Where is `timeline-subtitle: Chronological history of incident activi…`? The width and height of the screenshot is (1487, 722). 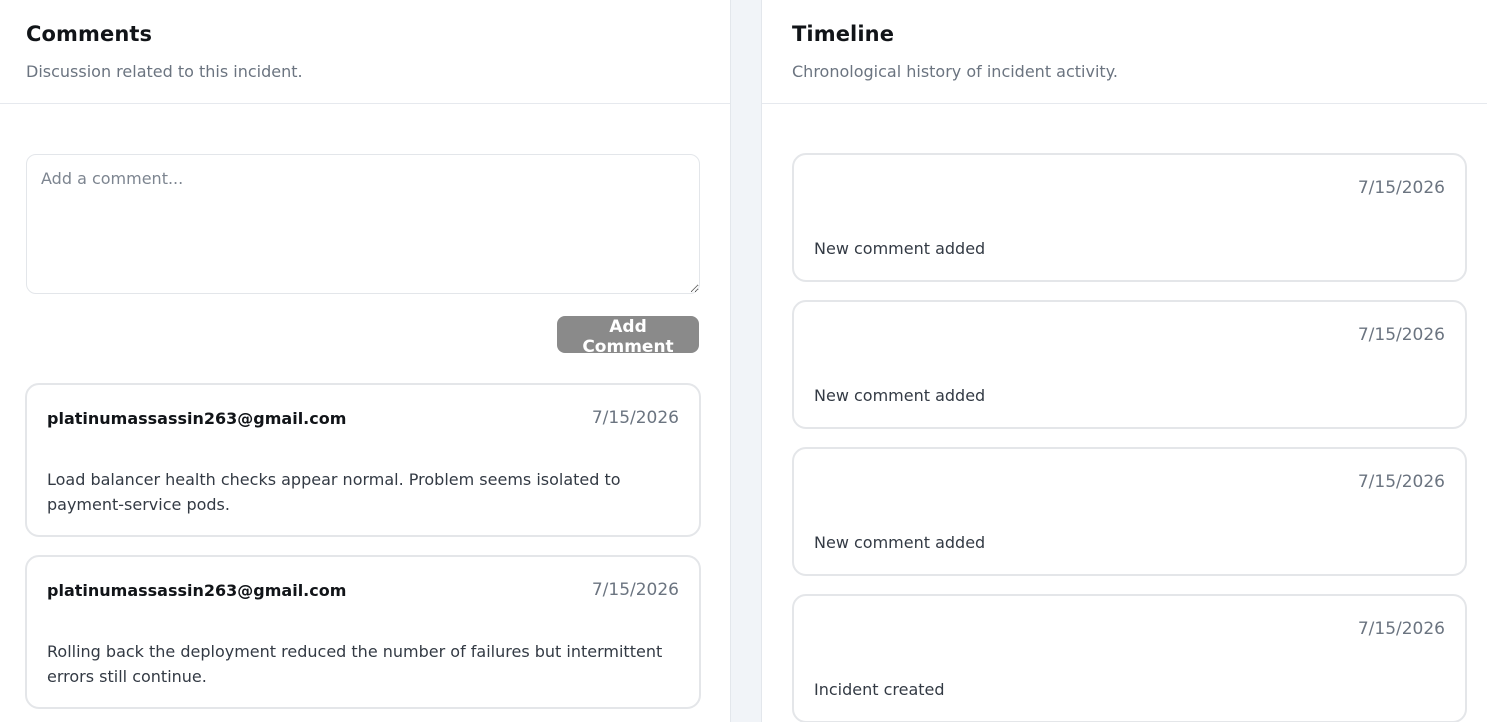 timeline-subtitle: Chronological history of incident activi… is located at coordinates (955, 71).